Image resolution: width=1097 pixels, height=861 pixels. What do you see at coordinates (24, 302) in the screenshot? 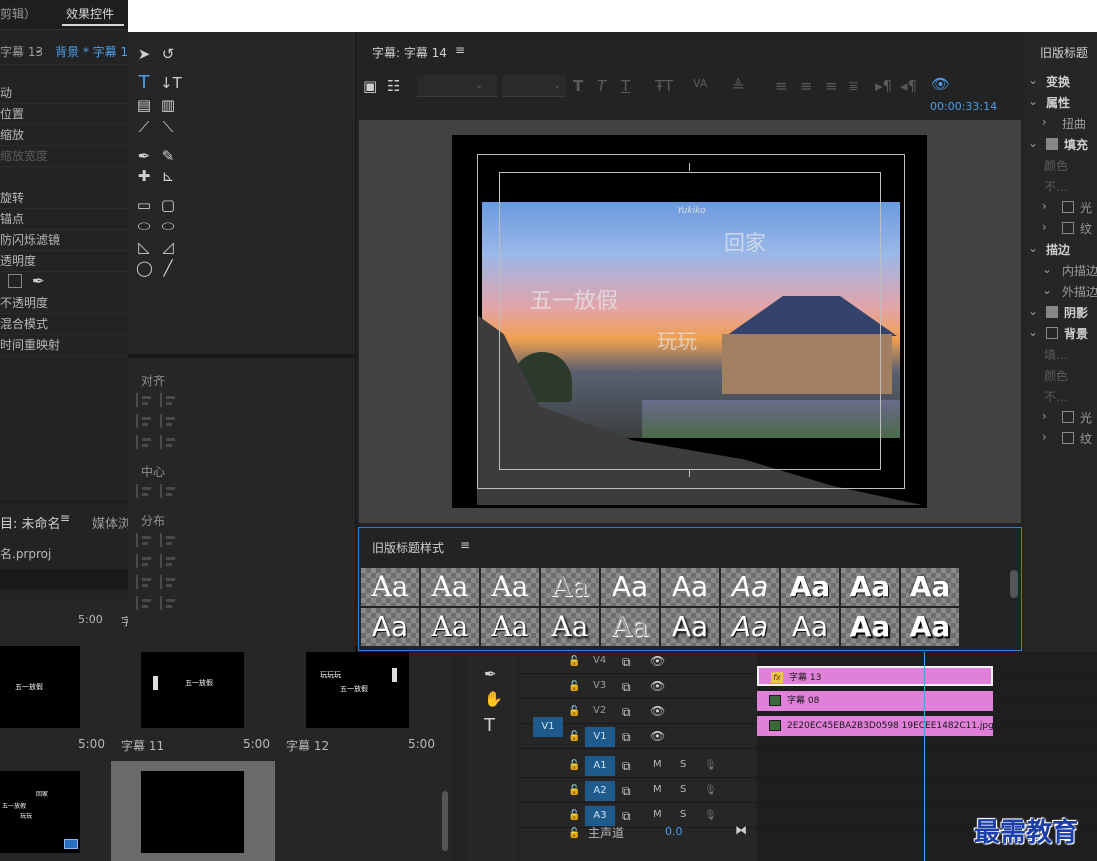
I see `effect-property-label: 不透明度` at bounding box center [24, 302].